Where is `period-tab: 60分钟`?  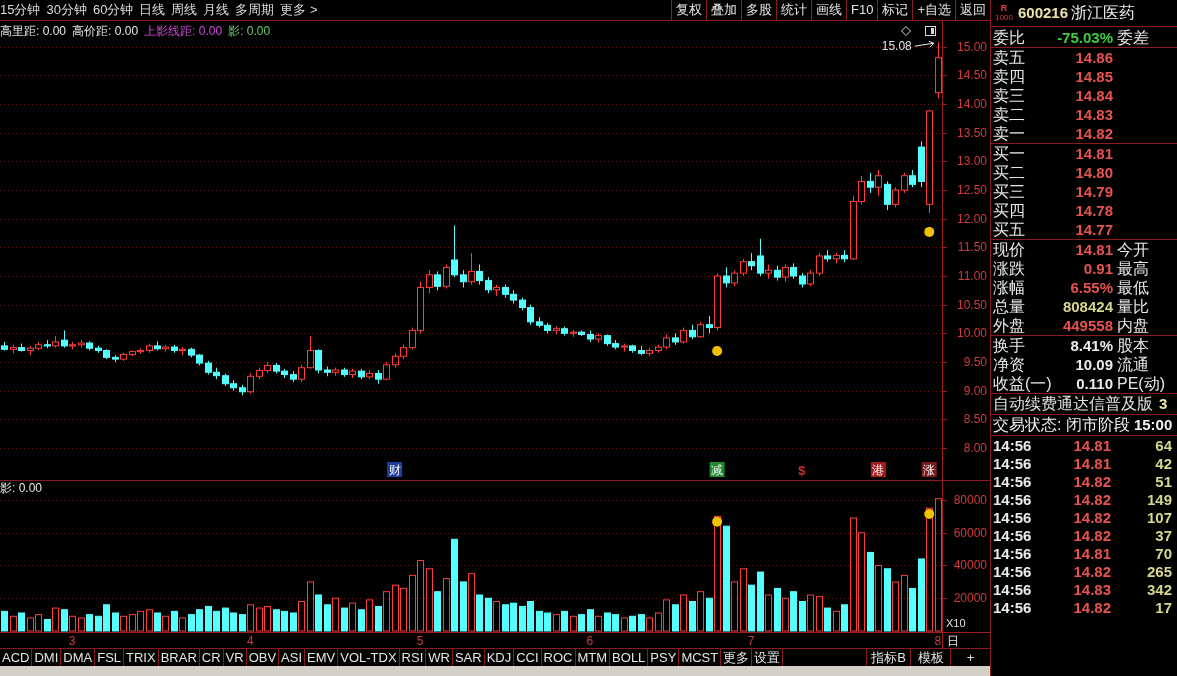
period-tab: 60分钟 is located at coordinates (113, 10).